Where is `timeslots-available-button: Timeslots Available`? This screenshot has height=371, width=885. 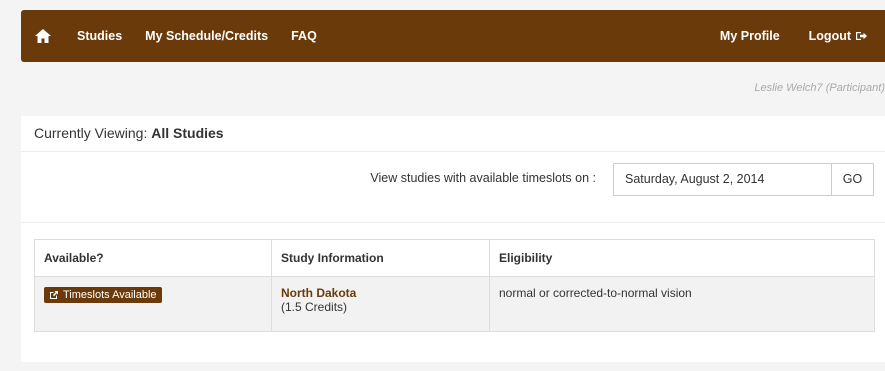
timeslots-available-button: Timeslots Available is located at coordinates (103, 295).